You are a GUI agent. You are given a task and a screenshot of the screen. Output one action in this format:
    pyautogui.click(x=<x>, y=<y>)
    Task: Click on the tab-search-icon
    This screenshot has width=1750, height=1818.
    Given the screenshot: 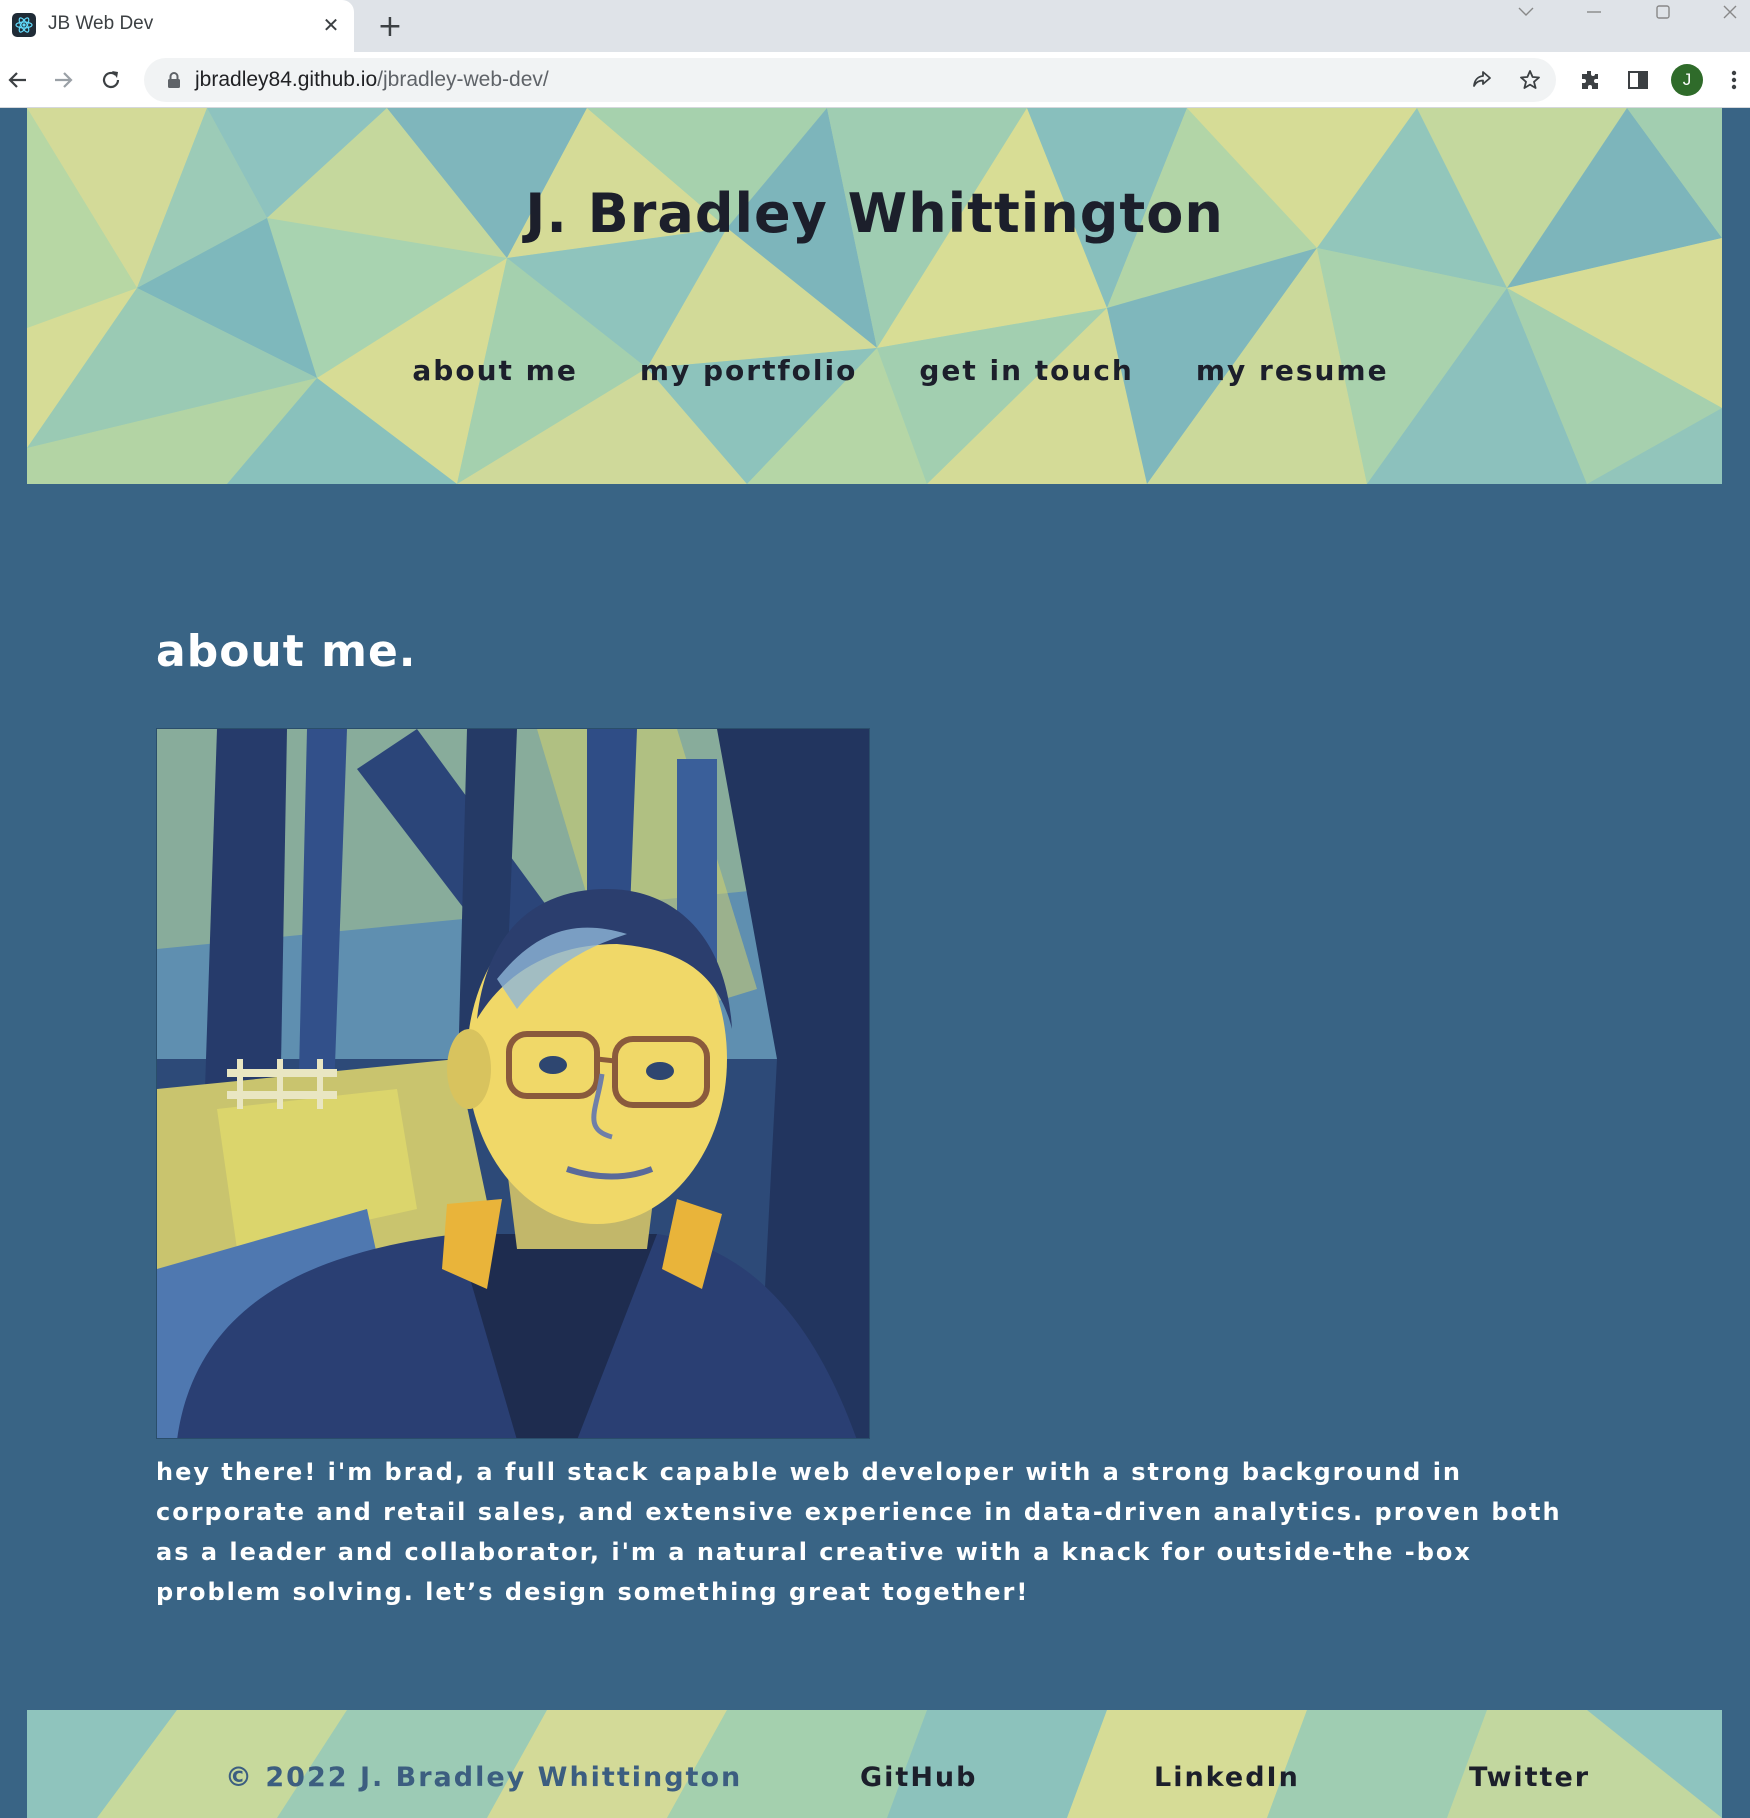 What is the action you would take?
    pyautogui.click(x=1526, y=12)
    